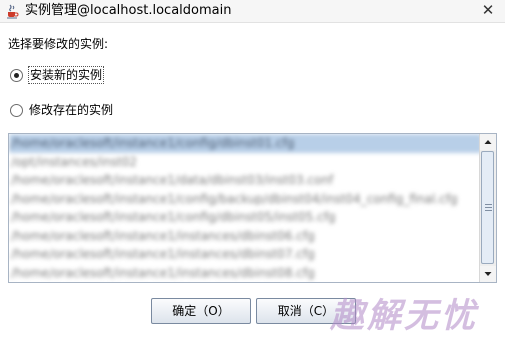  Describe the element at coordinates (252, 11) in the screenshot. I see `title-bar: 实例管理@localhost.localdomain ✕` at that location.